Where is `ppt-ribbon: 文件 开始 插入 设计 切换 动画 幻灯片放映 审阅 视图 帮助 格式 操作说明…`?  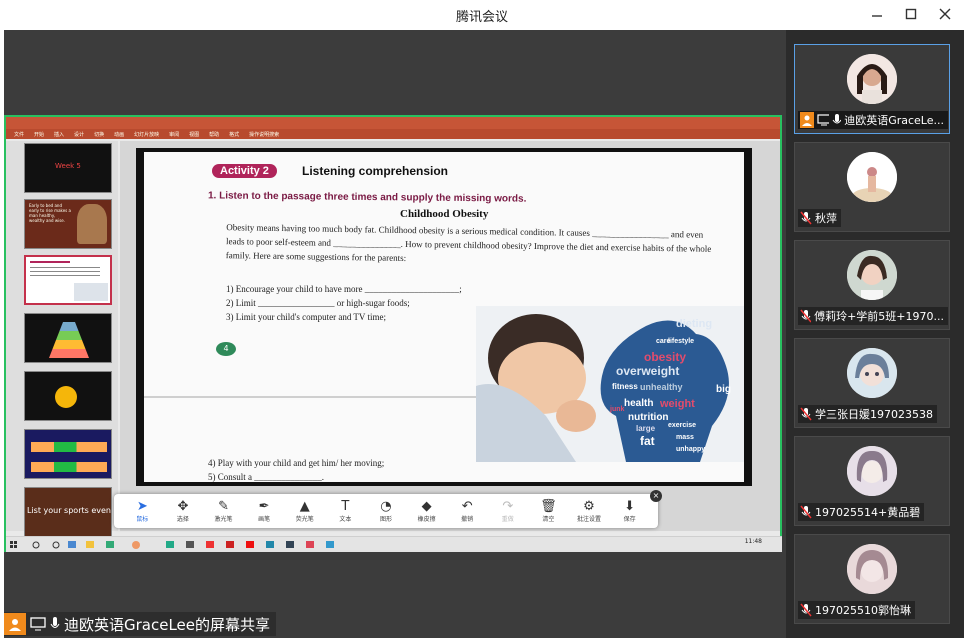 ppt-ribbon: 文件 开始 插入 设计 切换 动画 幻灯片放映 审阅 视图 帮助 格式 操作说明… is located at coordinates (393, 134).